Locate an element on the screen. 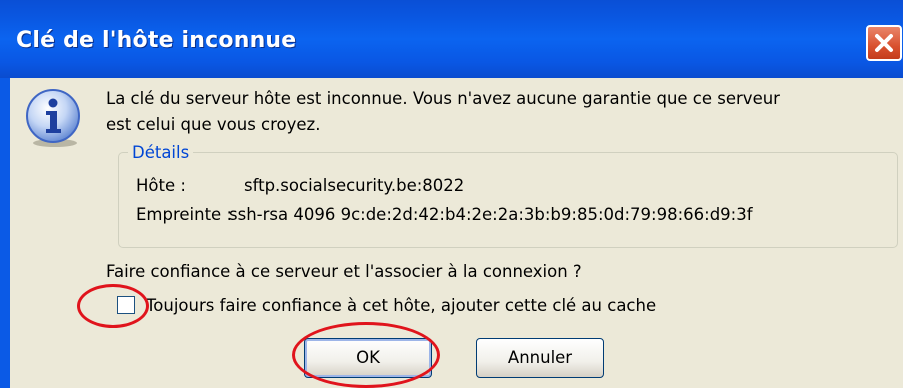 This screenshot has height=388, width=903. message-line: est celui que vous croyez. is located at coordinates (213, 124).